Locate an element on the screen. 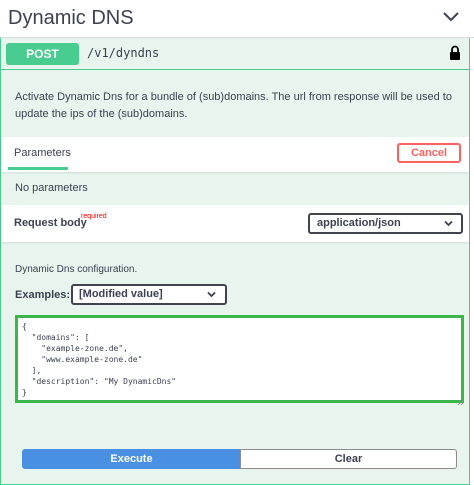 The image size is (474, 485). method-badge: POST is located at coordinates (42, 54).